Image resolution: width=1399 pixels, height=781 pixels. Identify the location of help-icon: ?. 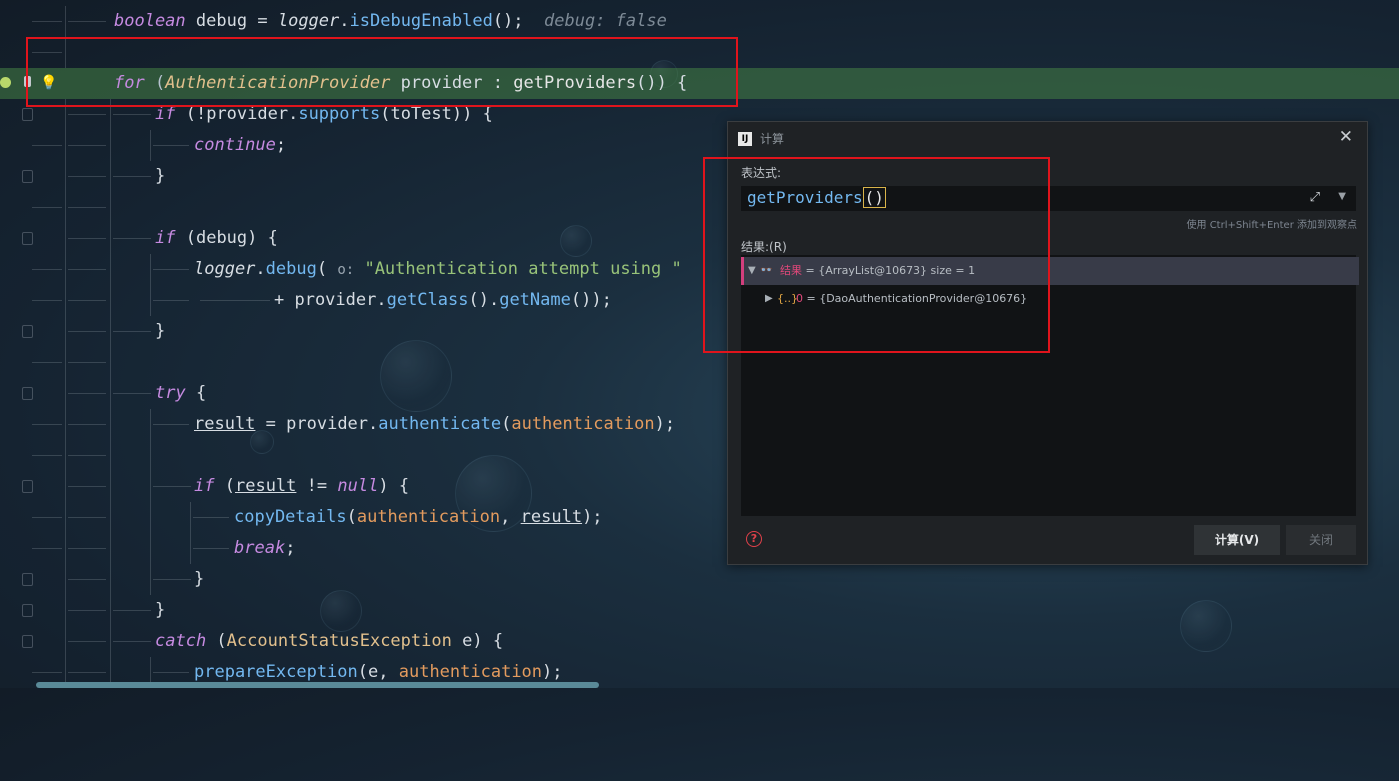
(754, 539).